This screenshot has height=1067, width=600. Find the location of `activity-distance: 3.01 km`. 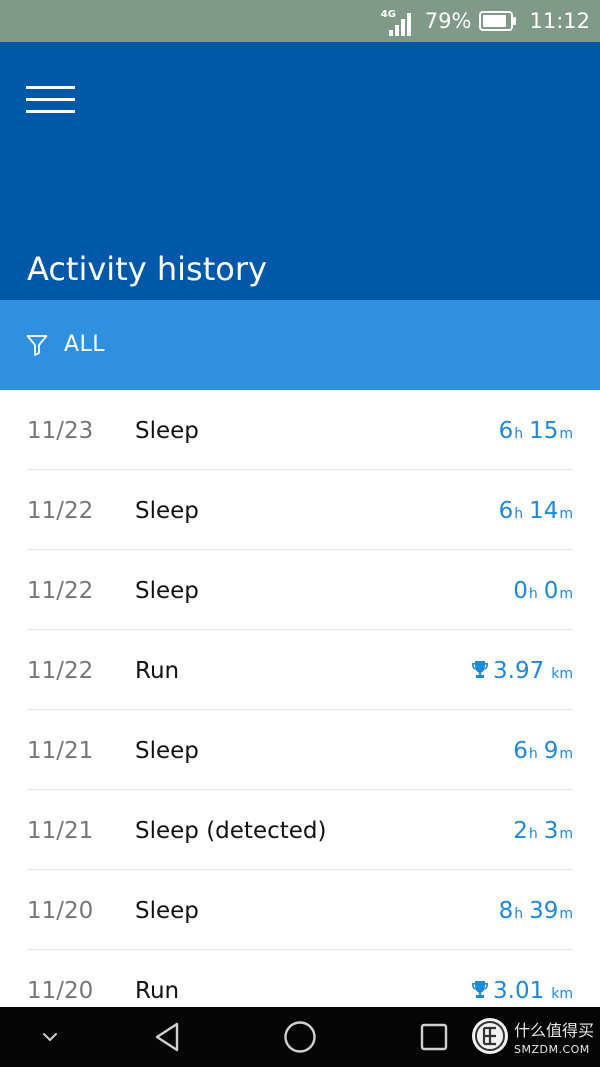

activity-distance: 3.01 km is located at coordinates (522, 991).